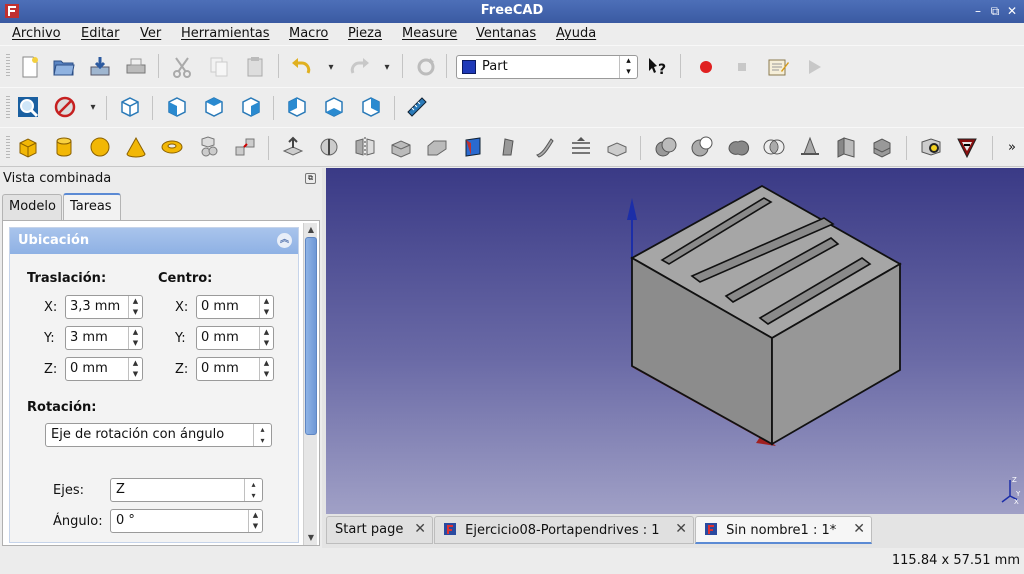 This screenshot has height=574, width=1024. Describe the element at coordinates (426, 67) in the screenshot. I see `refresh-icon` at that location.